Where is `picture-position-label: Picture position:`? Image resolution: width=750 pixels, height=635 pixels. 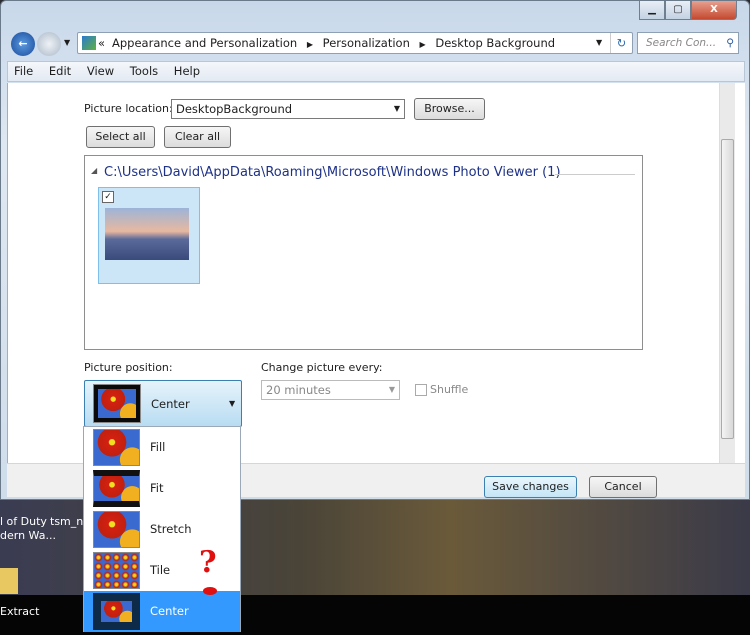
picture-position-label: Picture position: is located at coordinates (128, 367).